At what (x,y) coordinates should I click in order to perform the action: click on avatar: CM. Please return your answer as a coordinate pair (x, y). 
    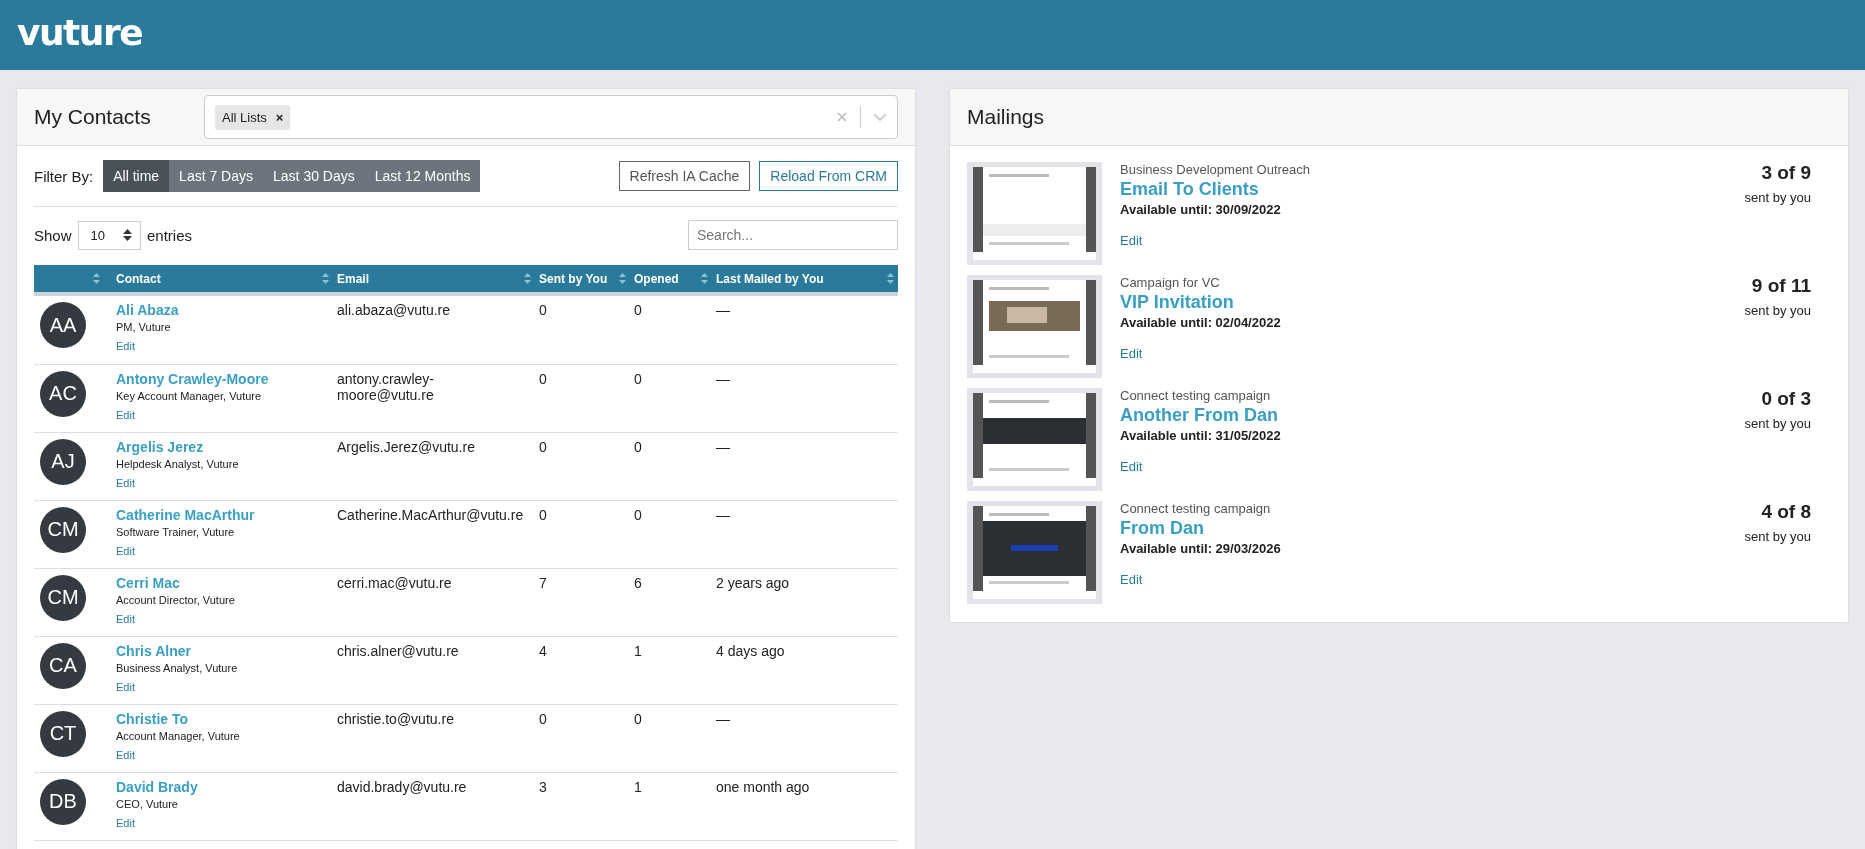
    Looking at the image, I should click on (63, 529).